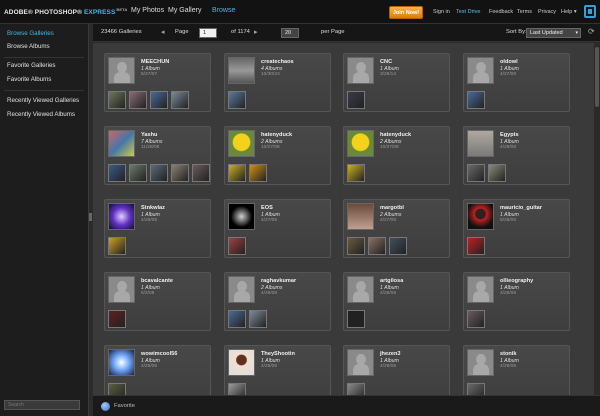 This screenshot has width=600, height=416. What do you see at coordinates (155, 62) in the screenshot?
I see `gallery-name: MEECHUN` at bounding box center [155, 62].